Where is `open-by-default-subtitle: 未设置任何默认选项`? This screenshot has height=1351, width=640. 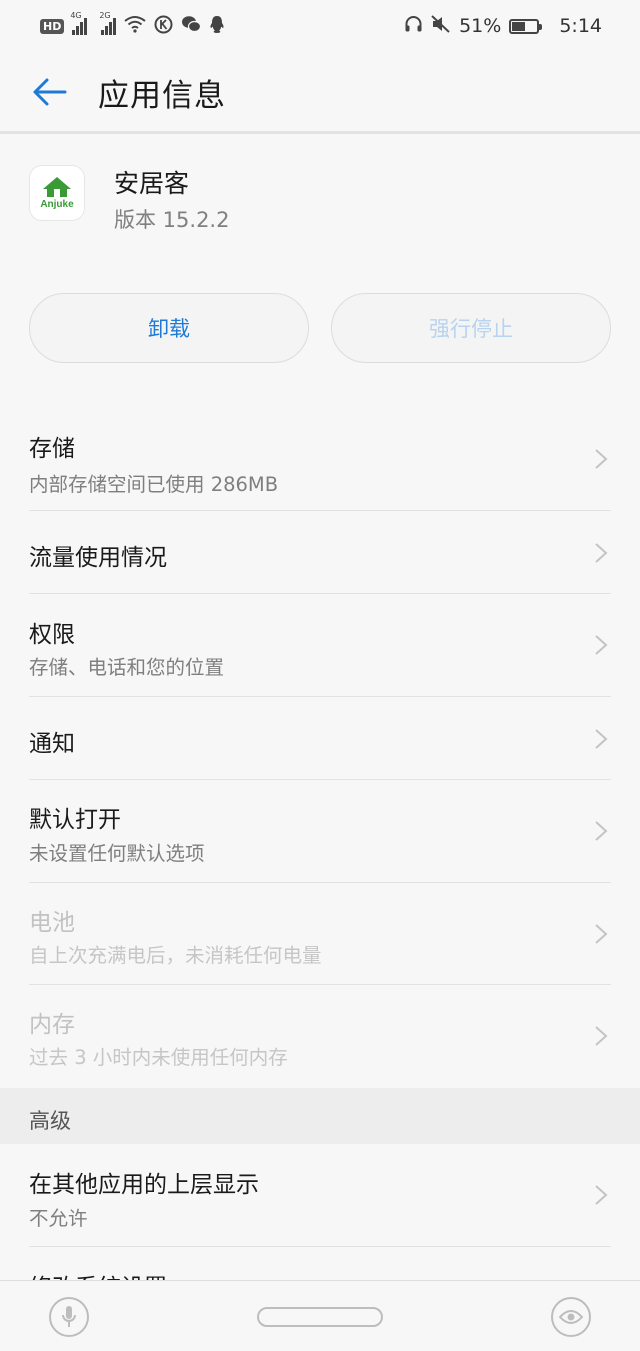
open-by-default-subtitle: 未设置任何默认选项 is located at coordinates (117, 853).